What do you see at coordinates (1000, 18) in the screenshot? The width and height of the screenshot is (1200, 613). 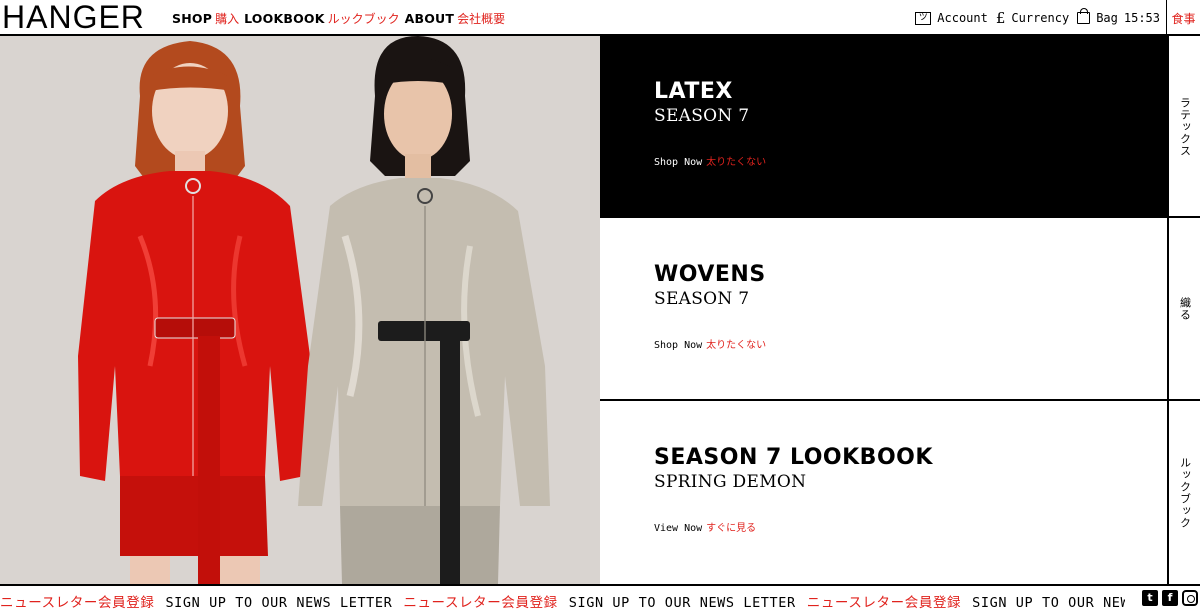 I see `pound-icon: £` at bounding box center [1000, 18].